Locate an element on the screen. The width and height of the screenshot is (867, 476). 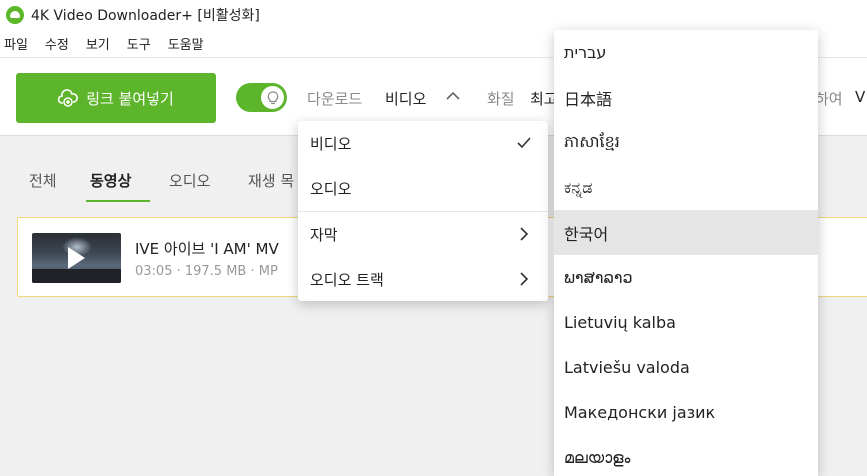
menu-item-label: 오디오 트랙 is located at coordinates (347, 280).